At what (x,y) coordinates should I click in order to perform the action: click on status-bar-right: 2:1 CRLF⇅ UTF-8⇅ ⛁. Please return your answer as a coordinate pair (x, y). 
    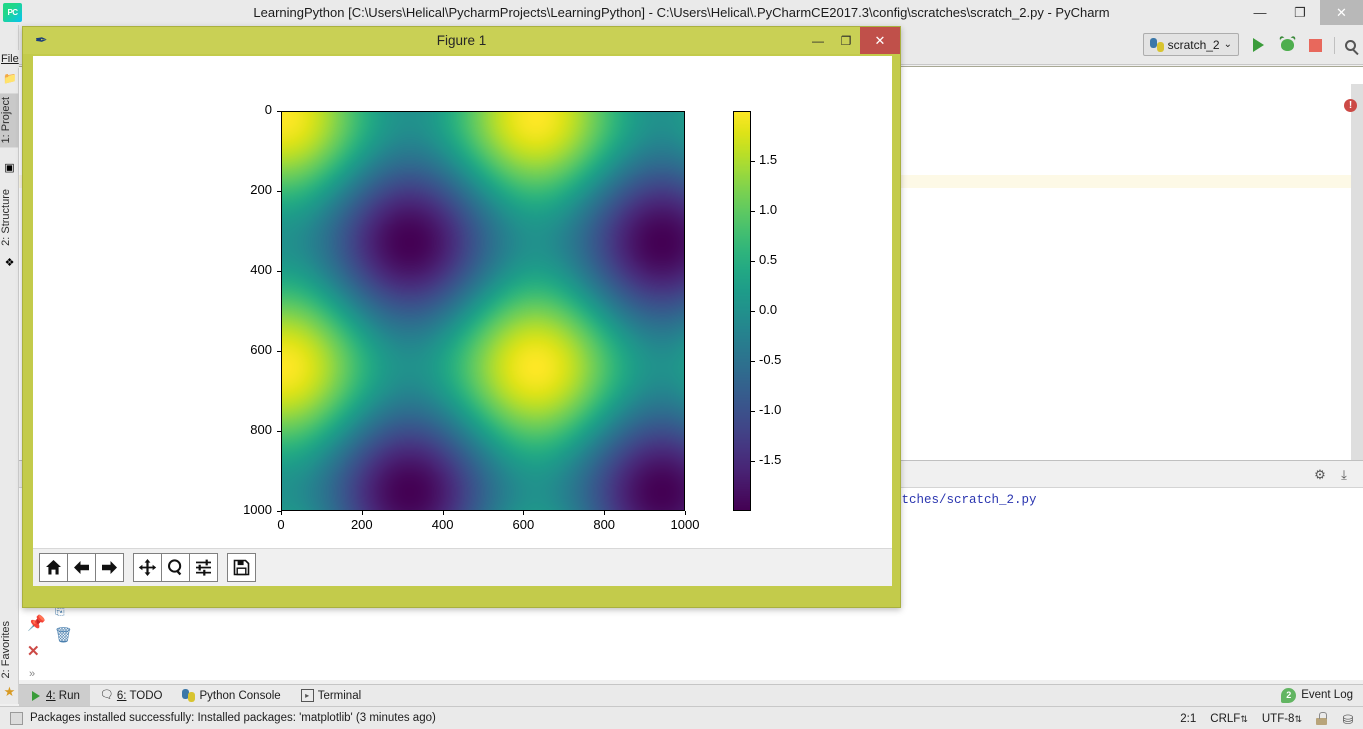
    Looking at the image, I should click on (1267, 718).